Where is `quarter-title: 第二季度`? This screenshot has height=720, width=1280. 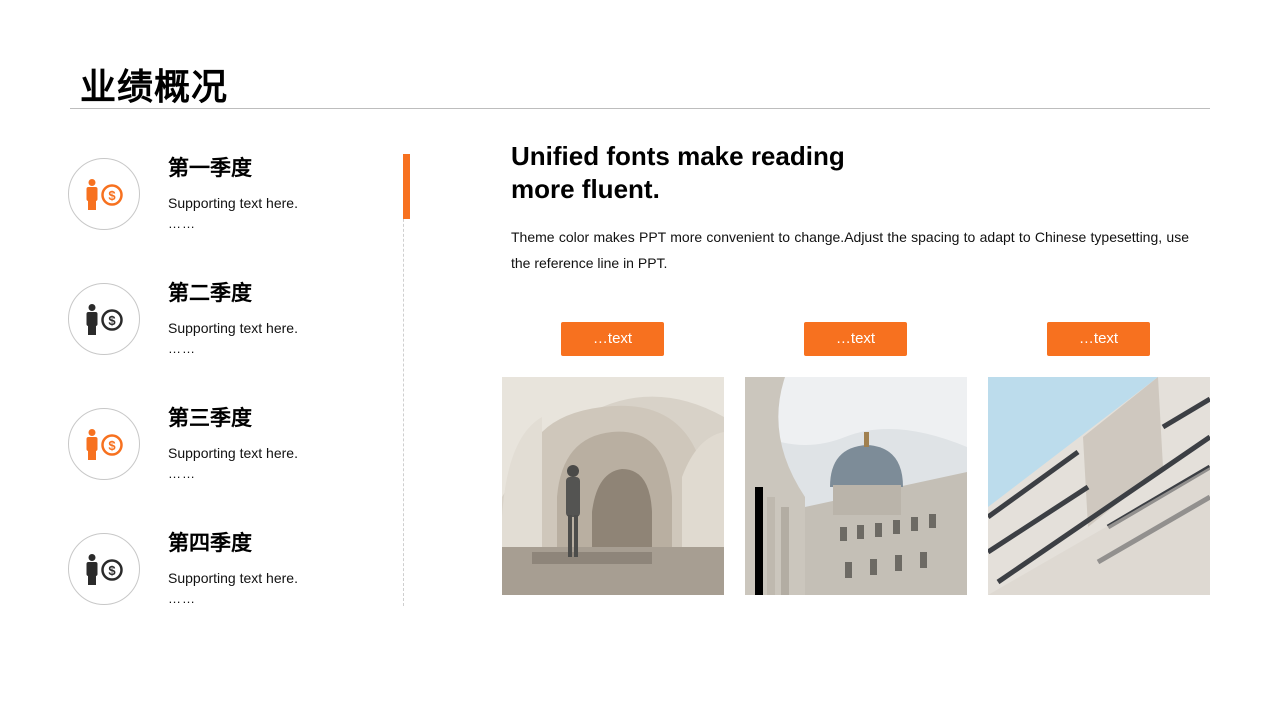 quarter-title: 第二季度 is located at coordinates (210, 293).